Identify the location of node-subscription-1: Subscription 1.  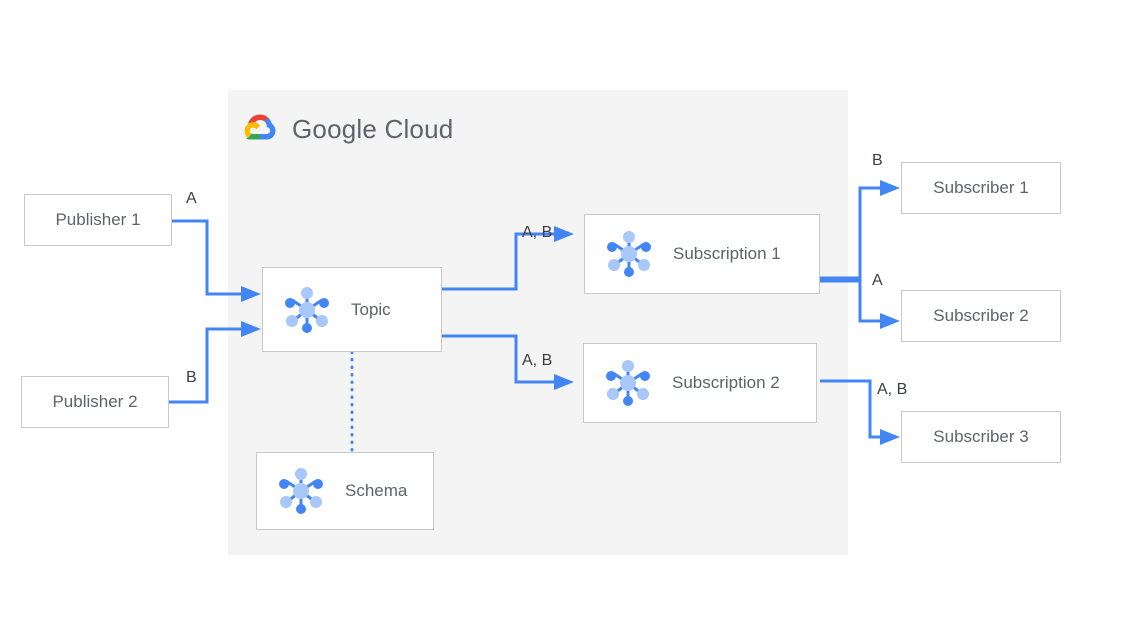
(702, 254).